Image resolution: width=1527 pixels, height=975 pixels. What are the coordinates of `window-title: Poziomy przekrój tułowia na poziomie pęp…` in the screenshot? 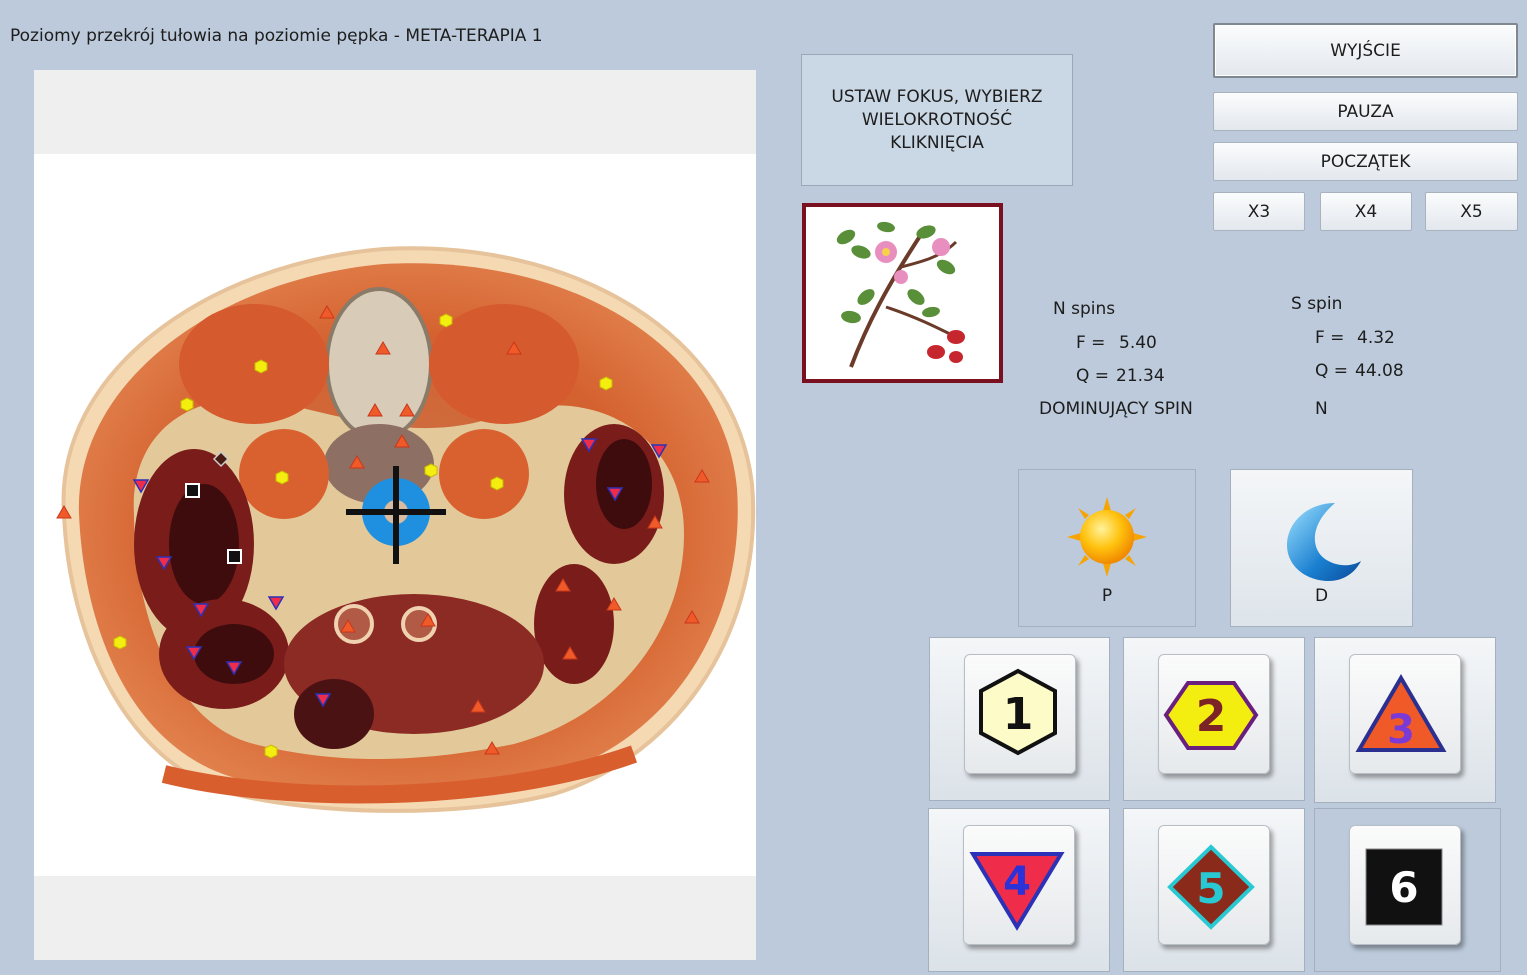 It's located at (276, 36).